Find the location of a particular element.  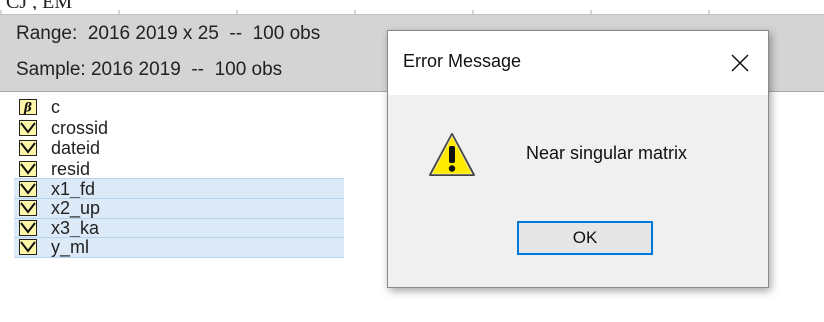

list-item: resid is located at coordinates (179, 169).